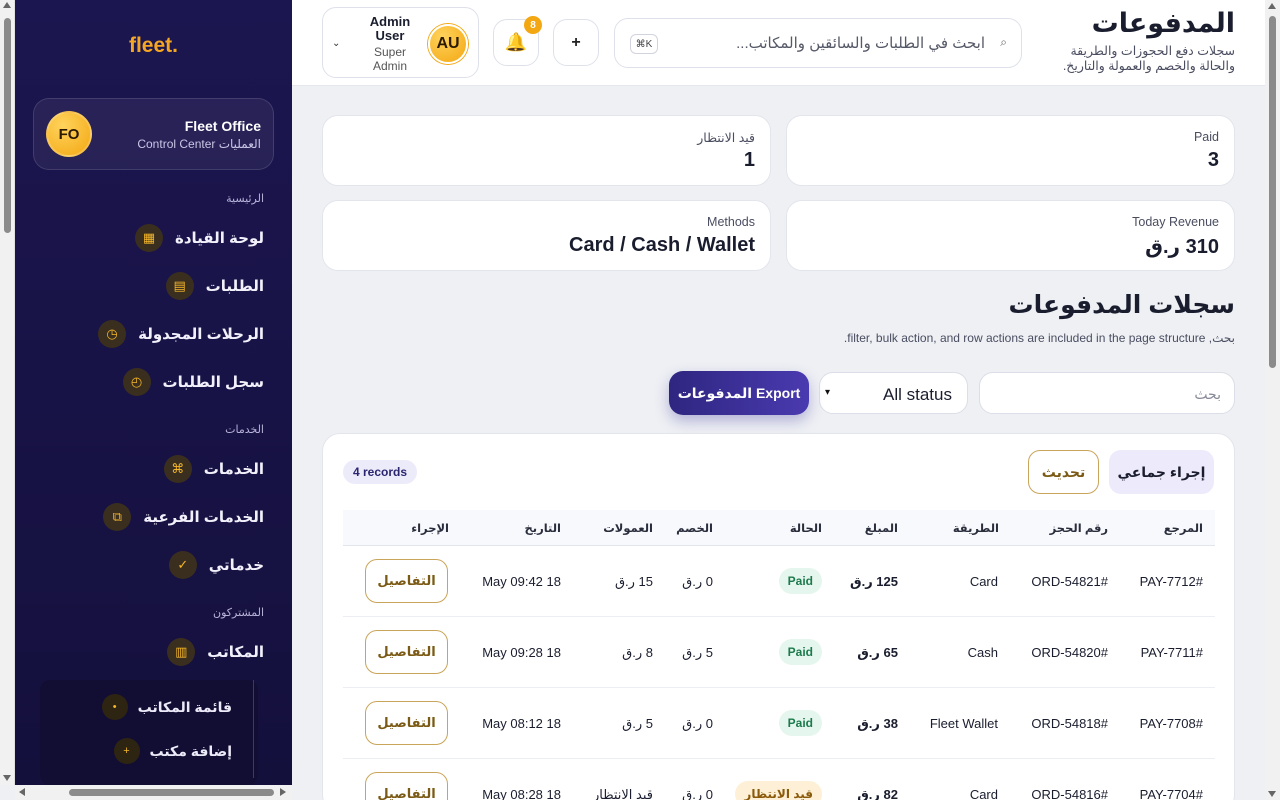  What do you see at coordinates (983, 581) in the screenshot?
I see `cell-method: Card` at bounding box center [983, 581].